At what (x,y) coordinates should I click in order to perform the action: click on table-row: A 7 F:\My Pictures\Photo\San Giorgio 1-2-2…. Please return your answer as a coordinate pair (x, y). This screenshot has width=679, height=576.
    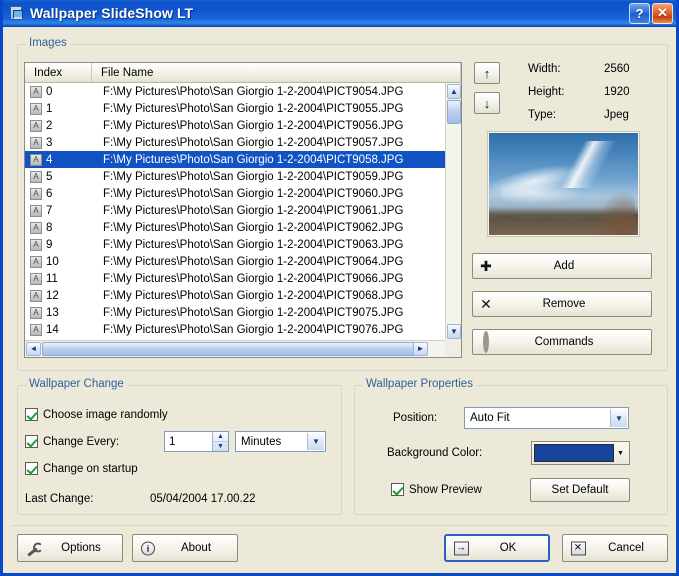
    Looking at the image, I should click on (235, 210).